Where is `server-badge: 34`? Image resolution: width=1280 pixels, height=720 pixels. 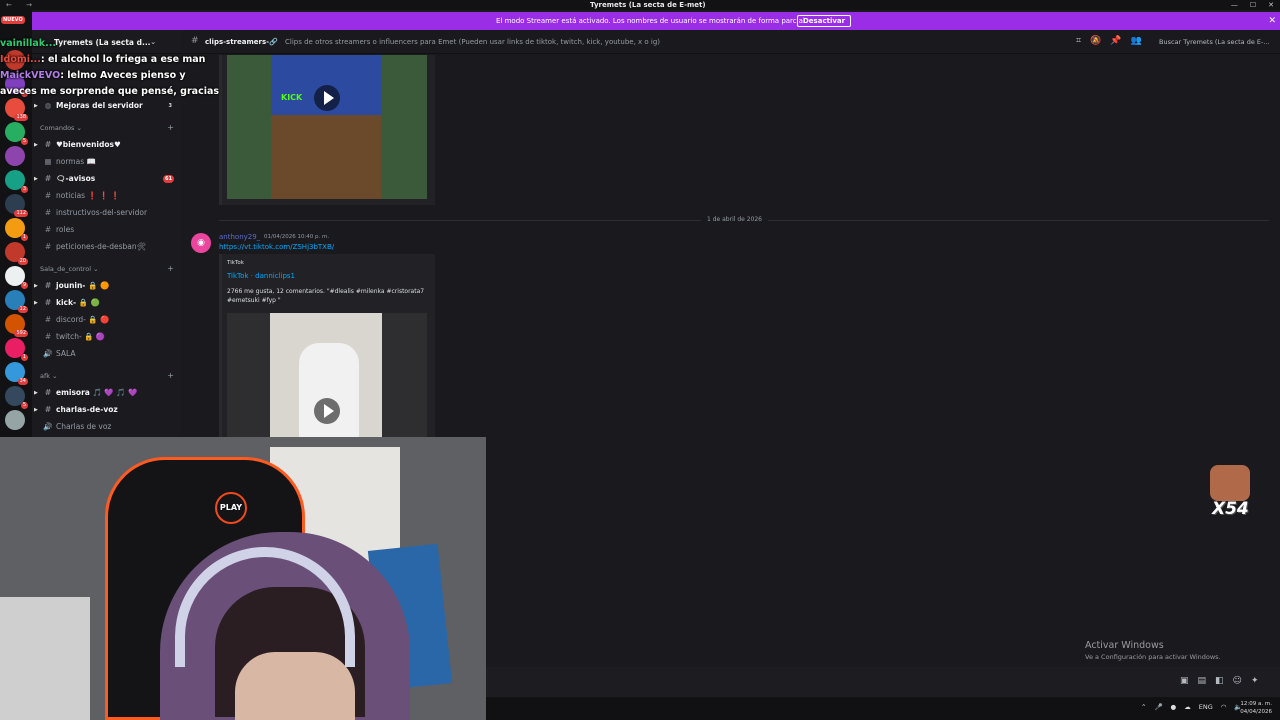
server-badge: 34 is located at coordinates (22, 381).